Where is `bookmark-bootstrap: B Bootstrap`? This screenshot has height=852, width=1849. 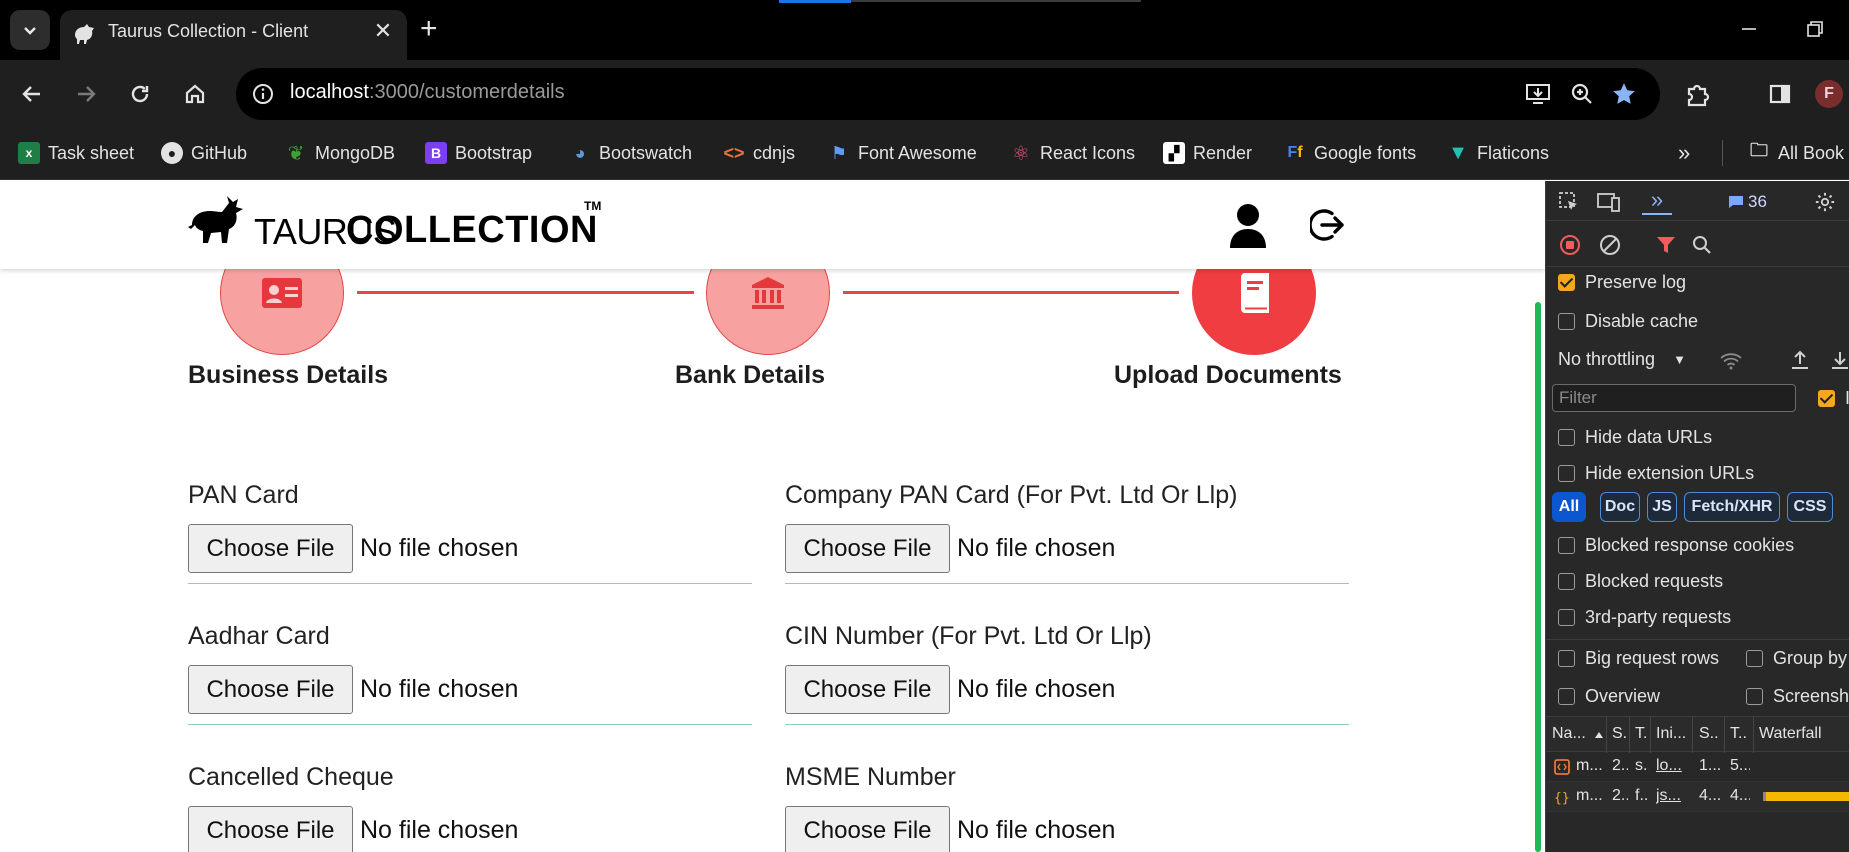 bookmark-bootstrap: B Bootstrap is located at coordinates (478, 153).